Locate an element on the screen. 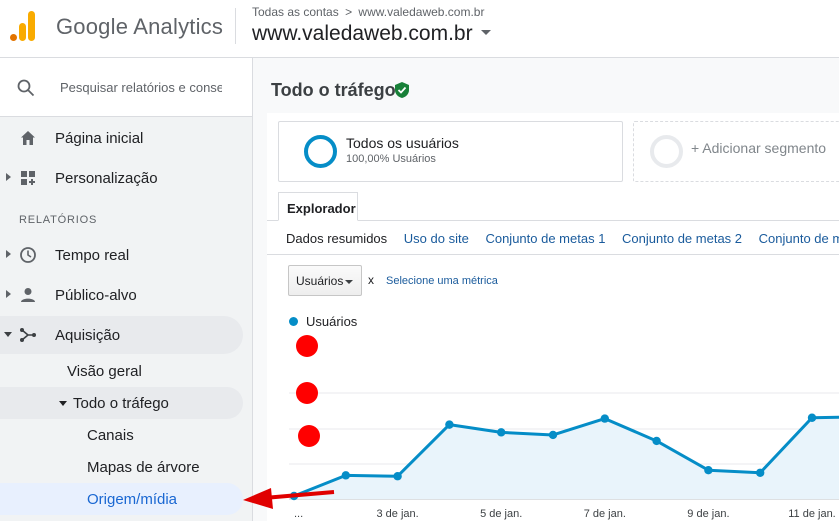  add-segment-button: + Adicionar segmento is located at coordinates (736, 151).